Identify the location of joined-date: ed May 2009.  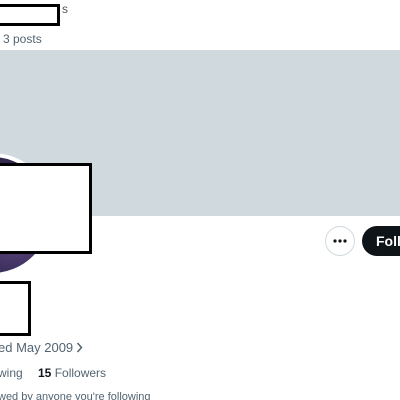
(41, 347).